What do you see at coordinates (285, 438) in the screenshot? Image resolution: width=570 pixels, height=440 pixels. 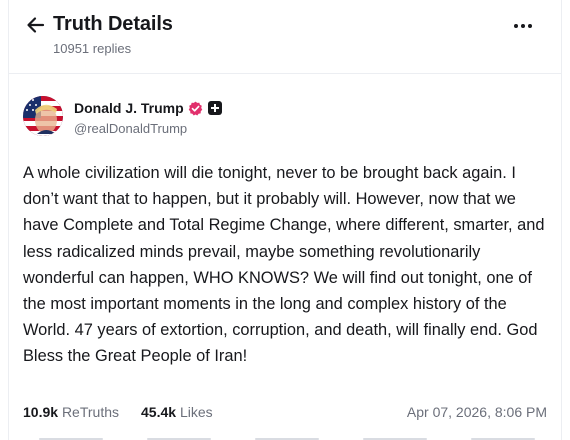 I see `action-bar` at bounding box center [285, 438].